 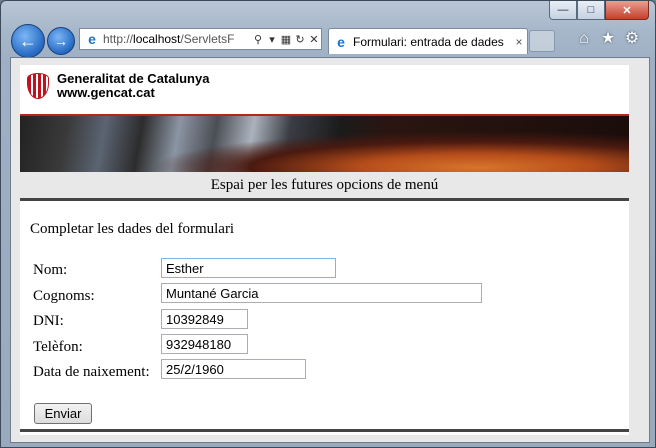 I want to click on close-window-button: ✕, so click(x=627, y=10).